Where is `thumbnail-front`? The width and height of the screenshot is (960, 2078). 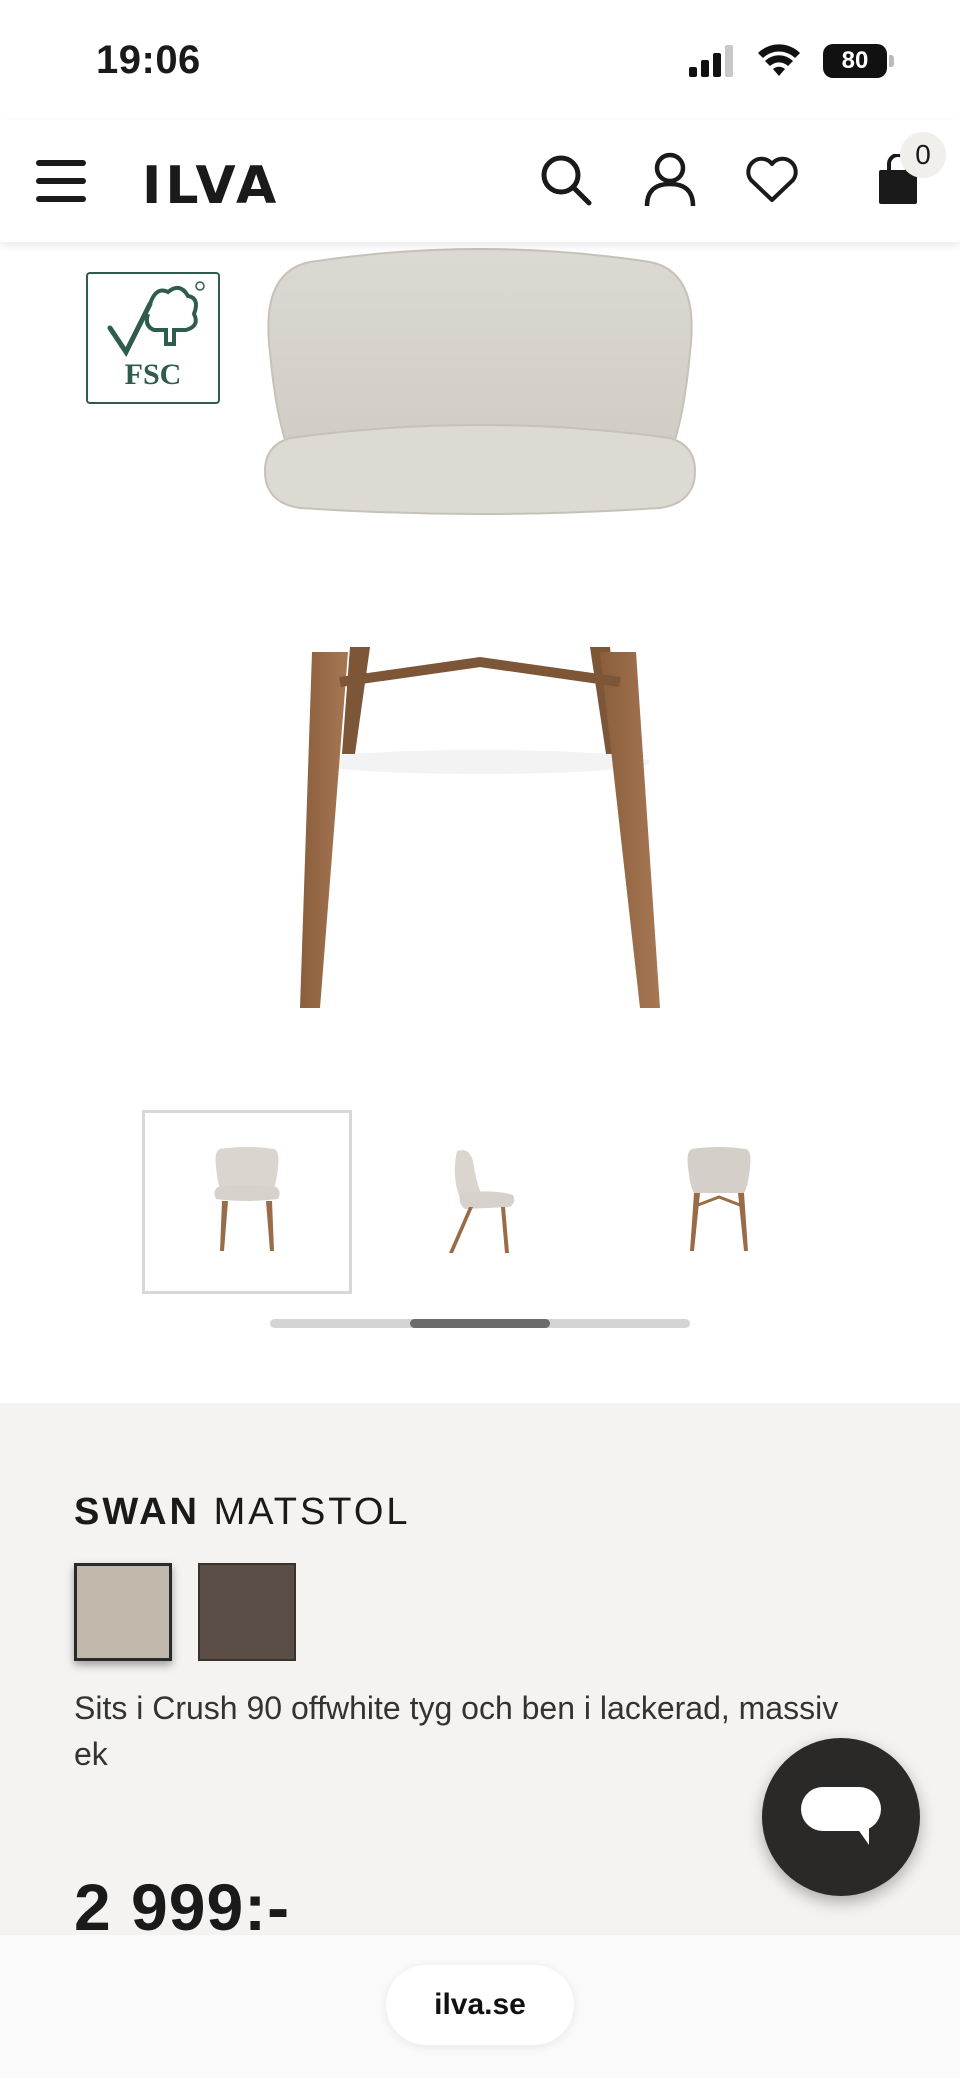 thumbnail-front is located at coordinates (247, 1202).